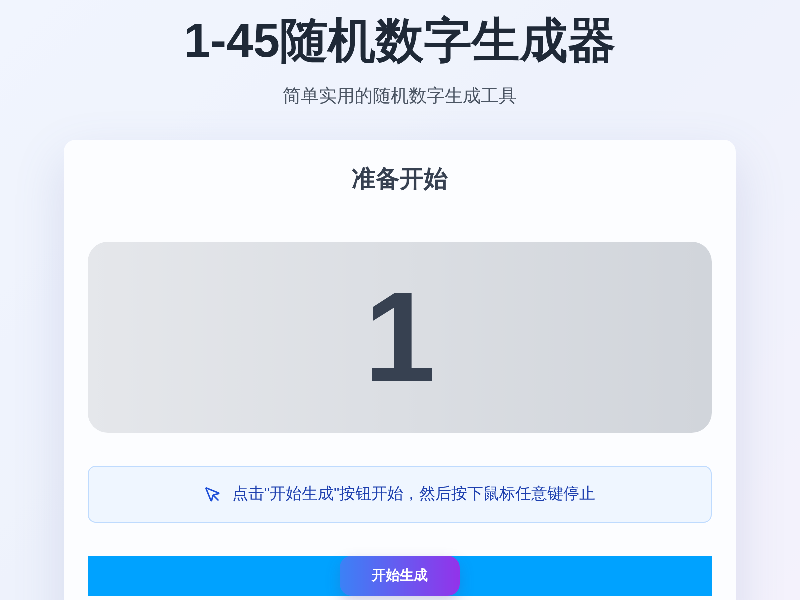 The image size is (800, 600). I want to click on cursor-icon, so click(213, 495).